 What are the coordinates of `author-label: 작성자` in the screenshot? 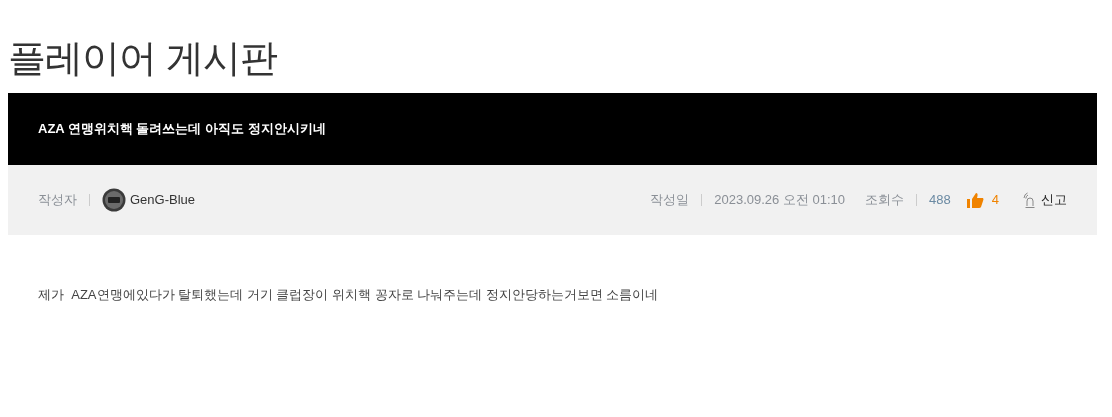 It's located at (57, 200).